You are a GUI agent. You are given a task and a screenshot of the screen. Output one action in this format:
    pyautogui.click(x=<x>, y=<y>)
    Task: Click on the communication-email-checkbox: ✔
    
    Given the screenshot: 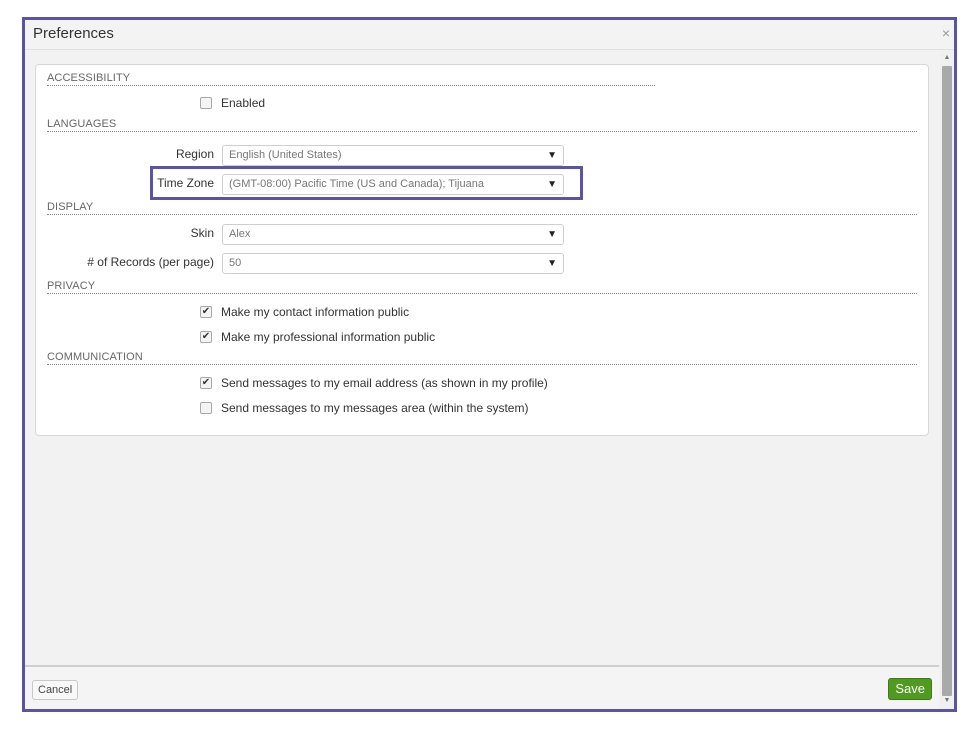 What is the action you would take?
    pyautogui.click(x=206, y=383)
    